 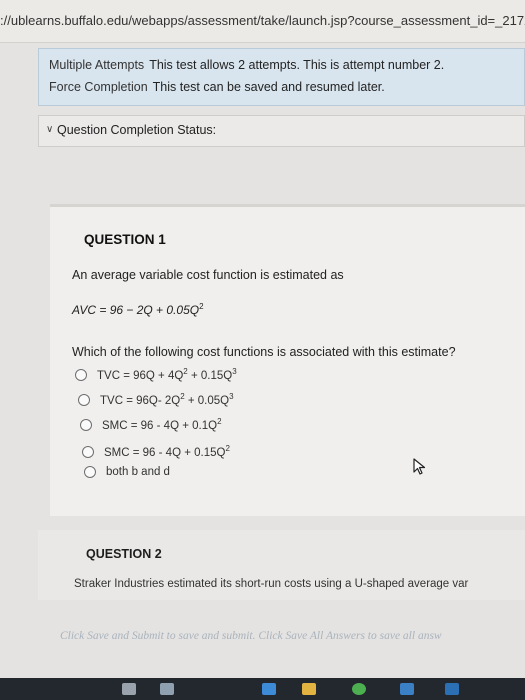 I want to click on choice-label: SMC = 96 - 4Q + 0.15Q2, so click(x=167, y=451).